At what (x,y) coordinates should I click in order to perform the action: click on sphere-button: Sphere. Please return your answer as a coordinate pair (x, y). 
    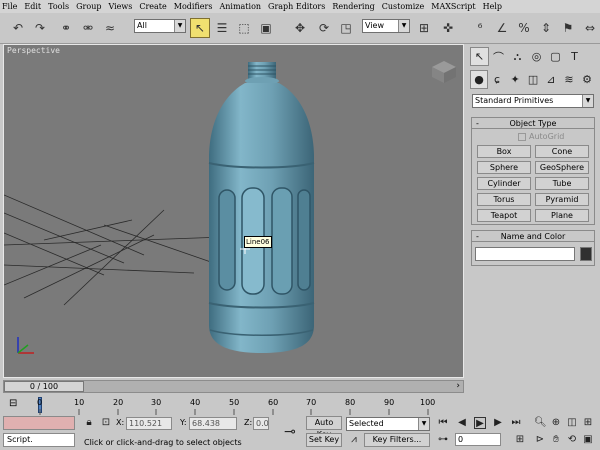
    Looking at the image, I should click on (504, 167).